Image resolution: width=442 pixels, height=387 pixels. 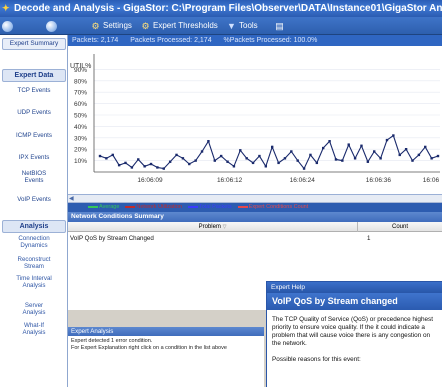 I want to click on chart-horizontal-scrollbar: ◀, so click(x=255, y=199).